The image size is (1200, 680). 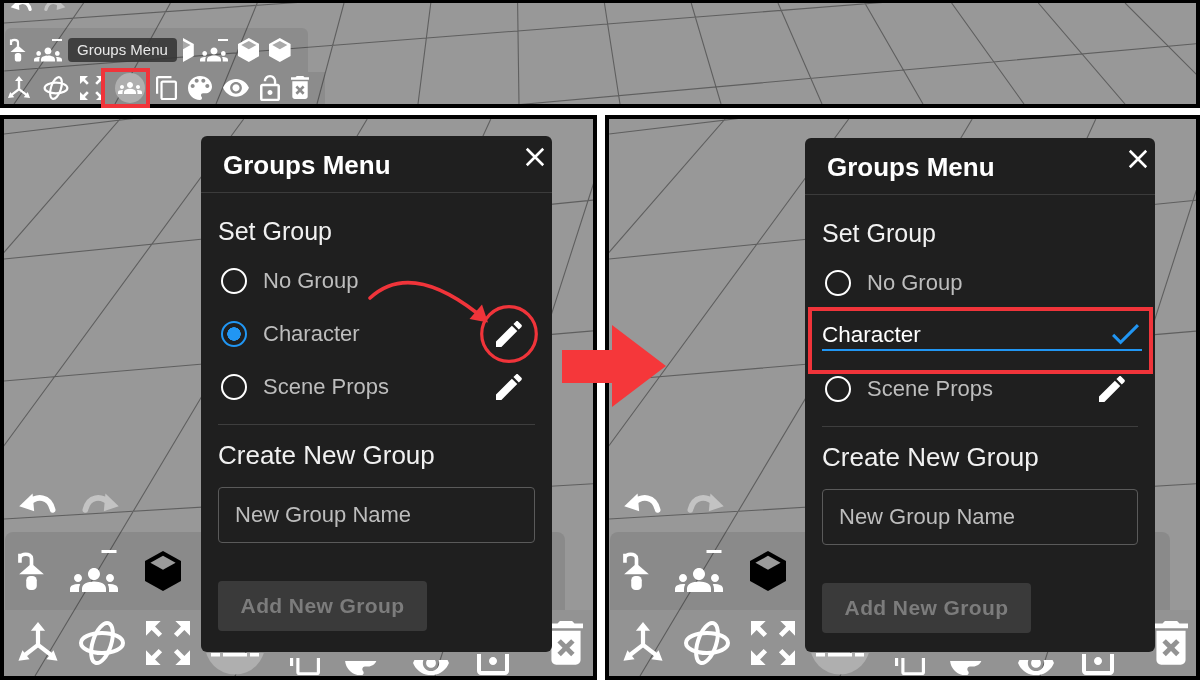 What do you see at coordinates (166, 88) in the screenshot?
I see `copy-icon` at bounding box center [166, 88].